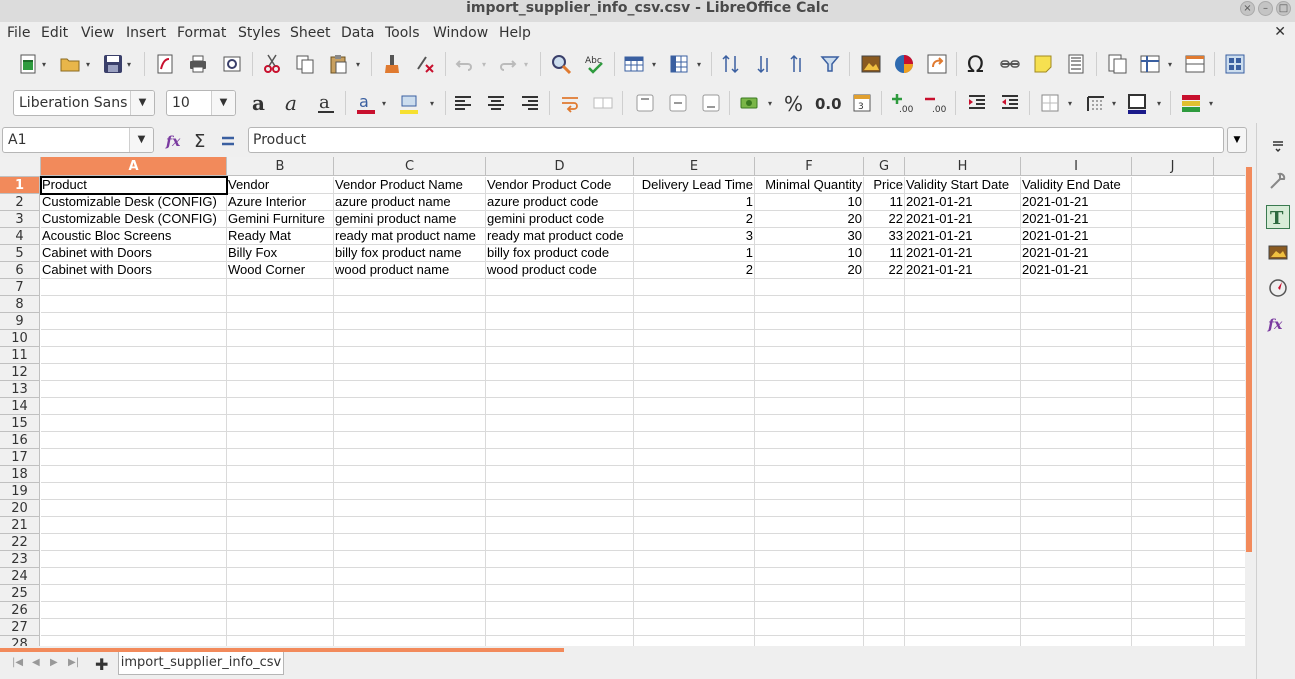 The image size is (1295, 679). I want to click on table-cell: 2, so click(694, 219).